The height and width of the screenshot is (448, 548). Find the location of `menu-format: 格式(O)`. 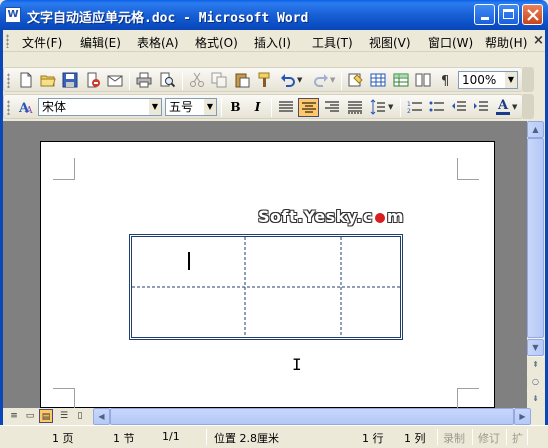

menu-format: 格式(O) is located at coordinates (216, 42).